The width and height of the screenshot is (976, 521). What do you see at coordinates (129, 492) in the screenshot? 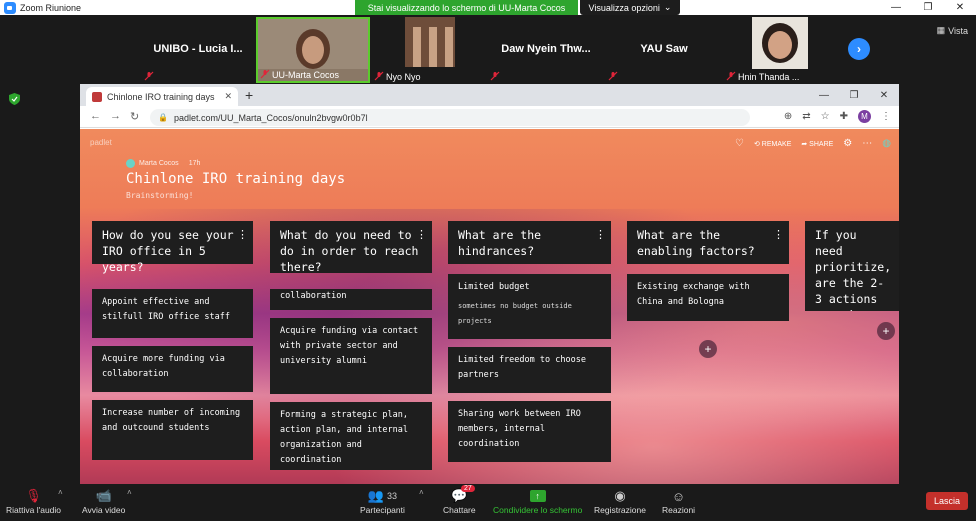
I see `video-options-icon: ˄` at bounding box center [129, 492].